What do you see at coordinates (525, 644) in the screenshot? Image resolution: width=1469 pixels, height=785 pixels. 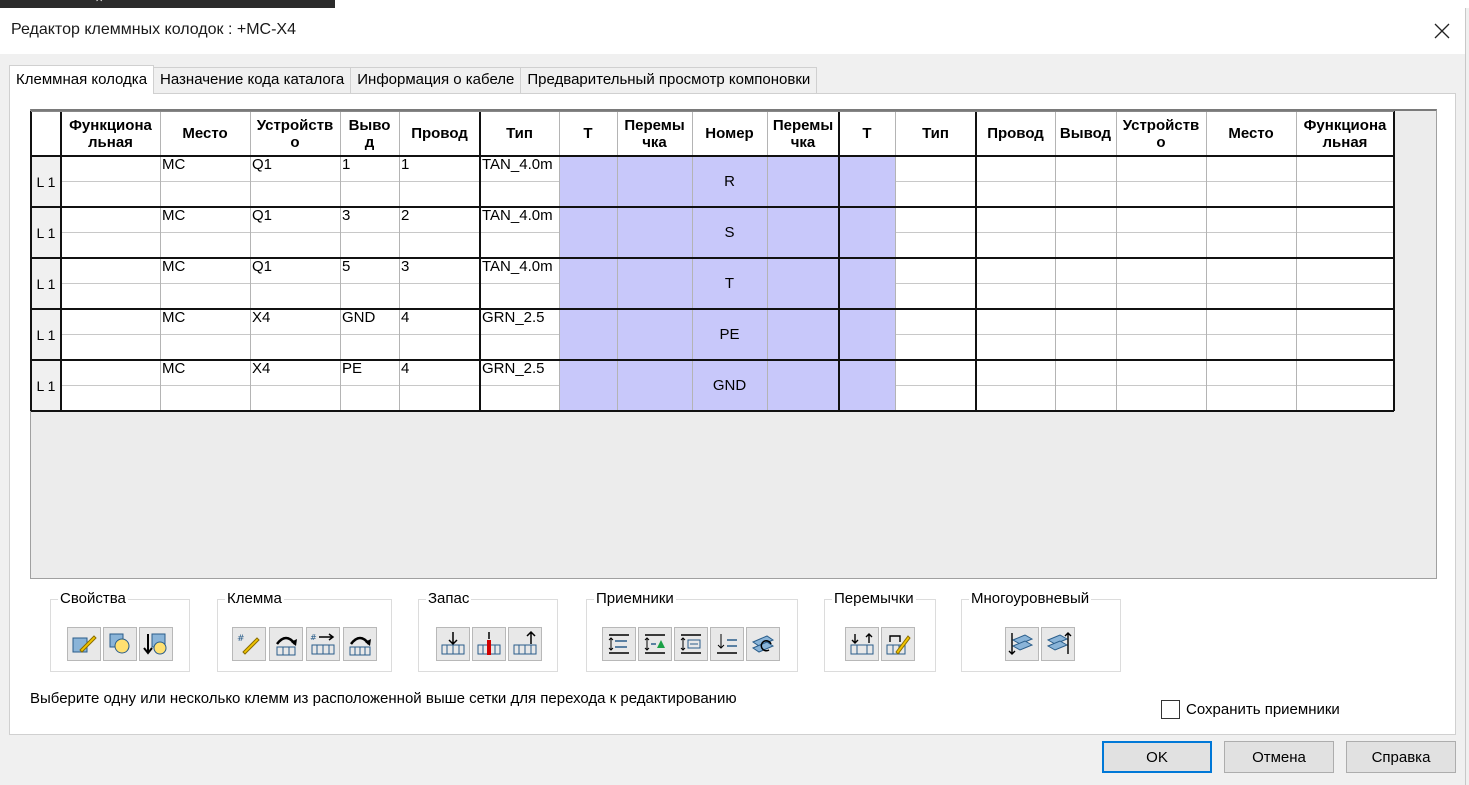 I see `remove-spare-button` at bounding box center [525, 644].